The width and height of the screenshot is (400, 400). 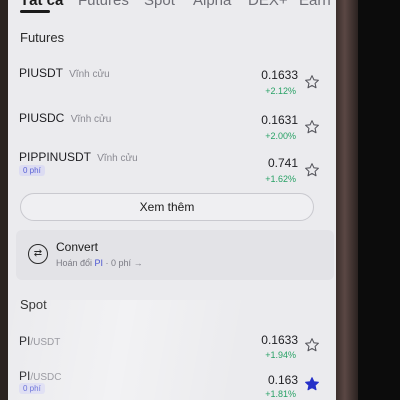 I want to click on tab-all: Tất cả, so click(x=41, y=4).